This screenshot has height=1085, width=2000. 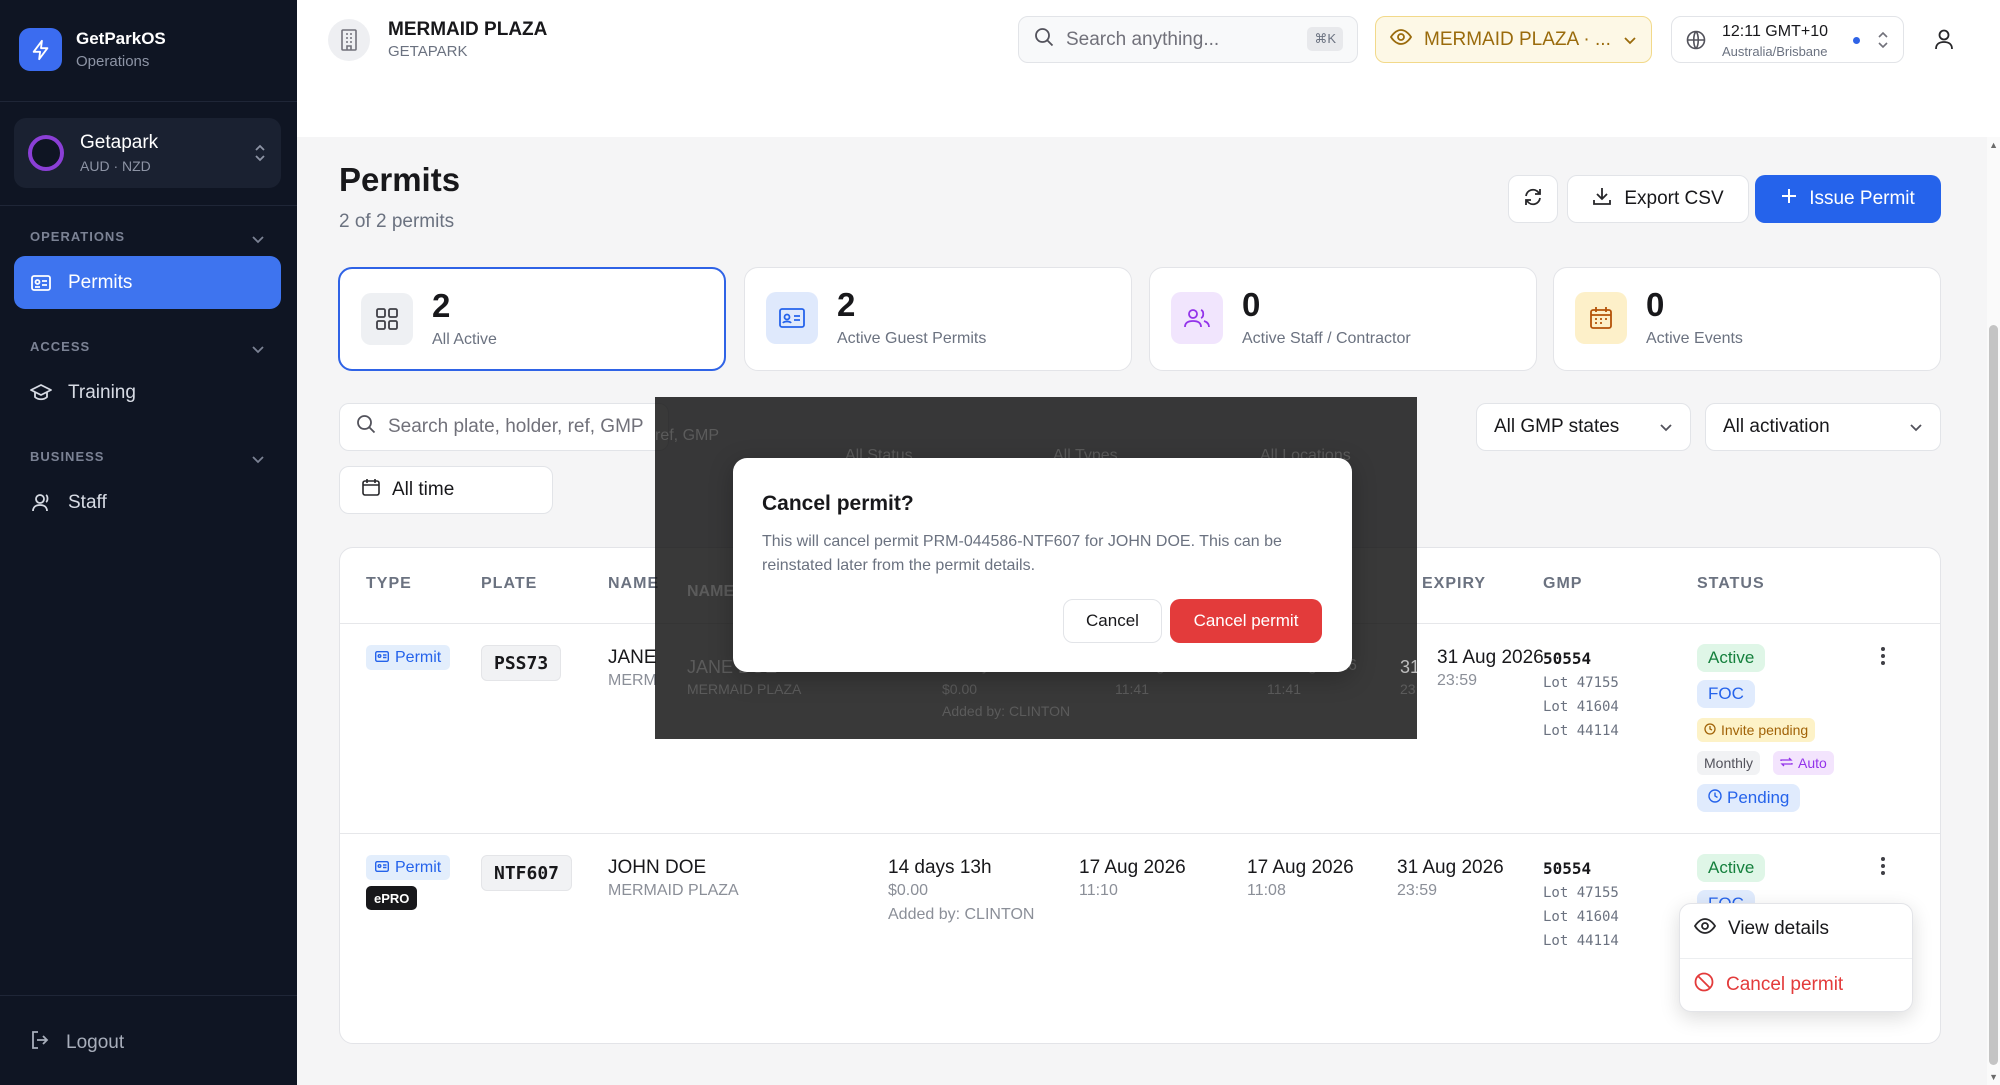 I want to click on column-header-gmp: GMP, so click(x=1562, y=584).